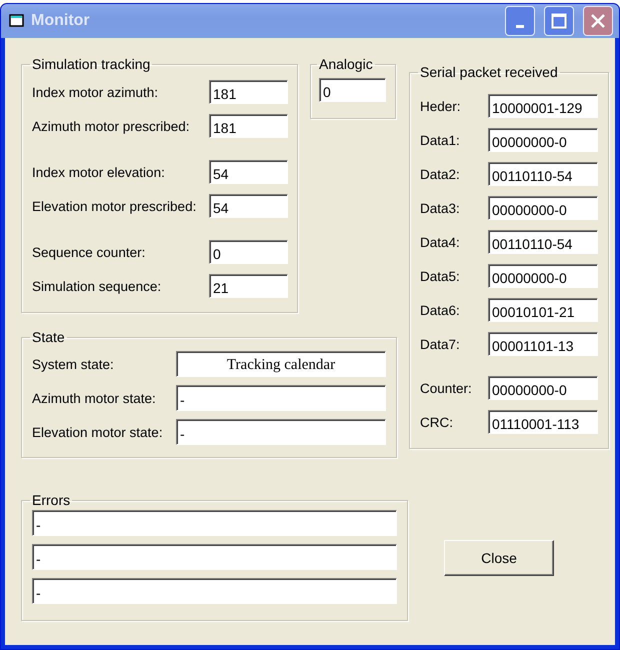 The image size is (620, 650). What do you see at coordinates (281, 364) in the screenshot?
I see `state-field: Tracking calendar` at bounding box center [281, 364].